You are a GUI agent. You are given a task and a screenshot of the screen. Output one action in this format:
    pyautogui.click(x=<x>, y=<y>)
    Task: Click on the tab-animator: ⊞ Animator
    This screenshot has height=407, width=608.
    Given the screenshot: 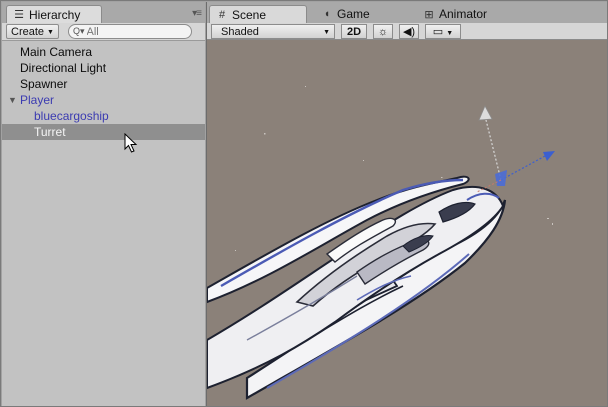 What is the action you would take?
    pyautogui.click(x=472, y=14)
    